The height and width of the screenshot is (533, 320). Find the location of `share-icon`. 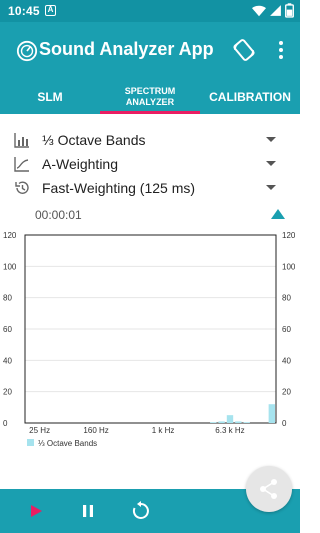

share-icon is located at coordinates (268, 489).